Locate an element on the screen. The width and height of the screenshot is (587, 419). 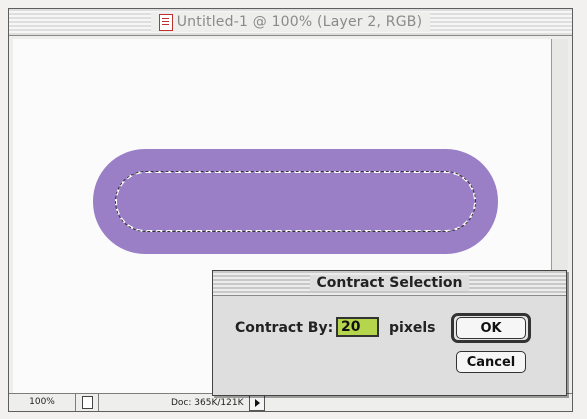
window-title: Untitled-1 @ 100% (Layer 2, RGB) is located at coordinates (299, 22).